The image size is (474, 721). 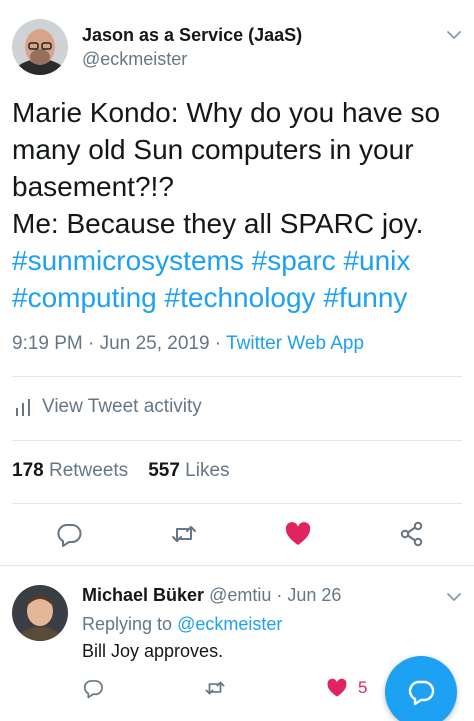 I want to click on hashtag-link: #computing, so click(x=84, y=297).